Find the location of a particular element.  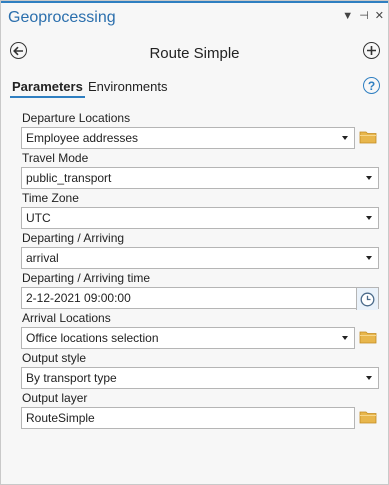

field-value: UTC is located at coordinates (38, 218).